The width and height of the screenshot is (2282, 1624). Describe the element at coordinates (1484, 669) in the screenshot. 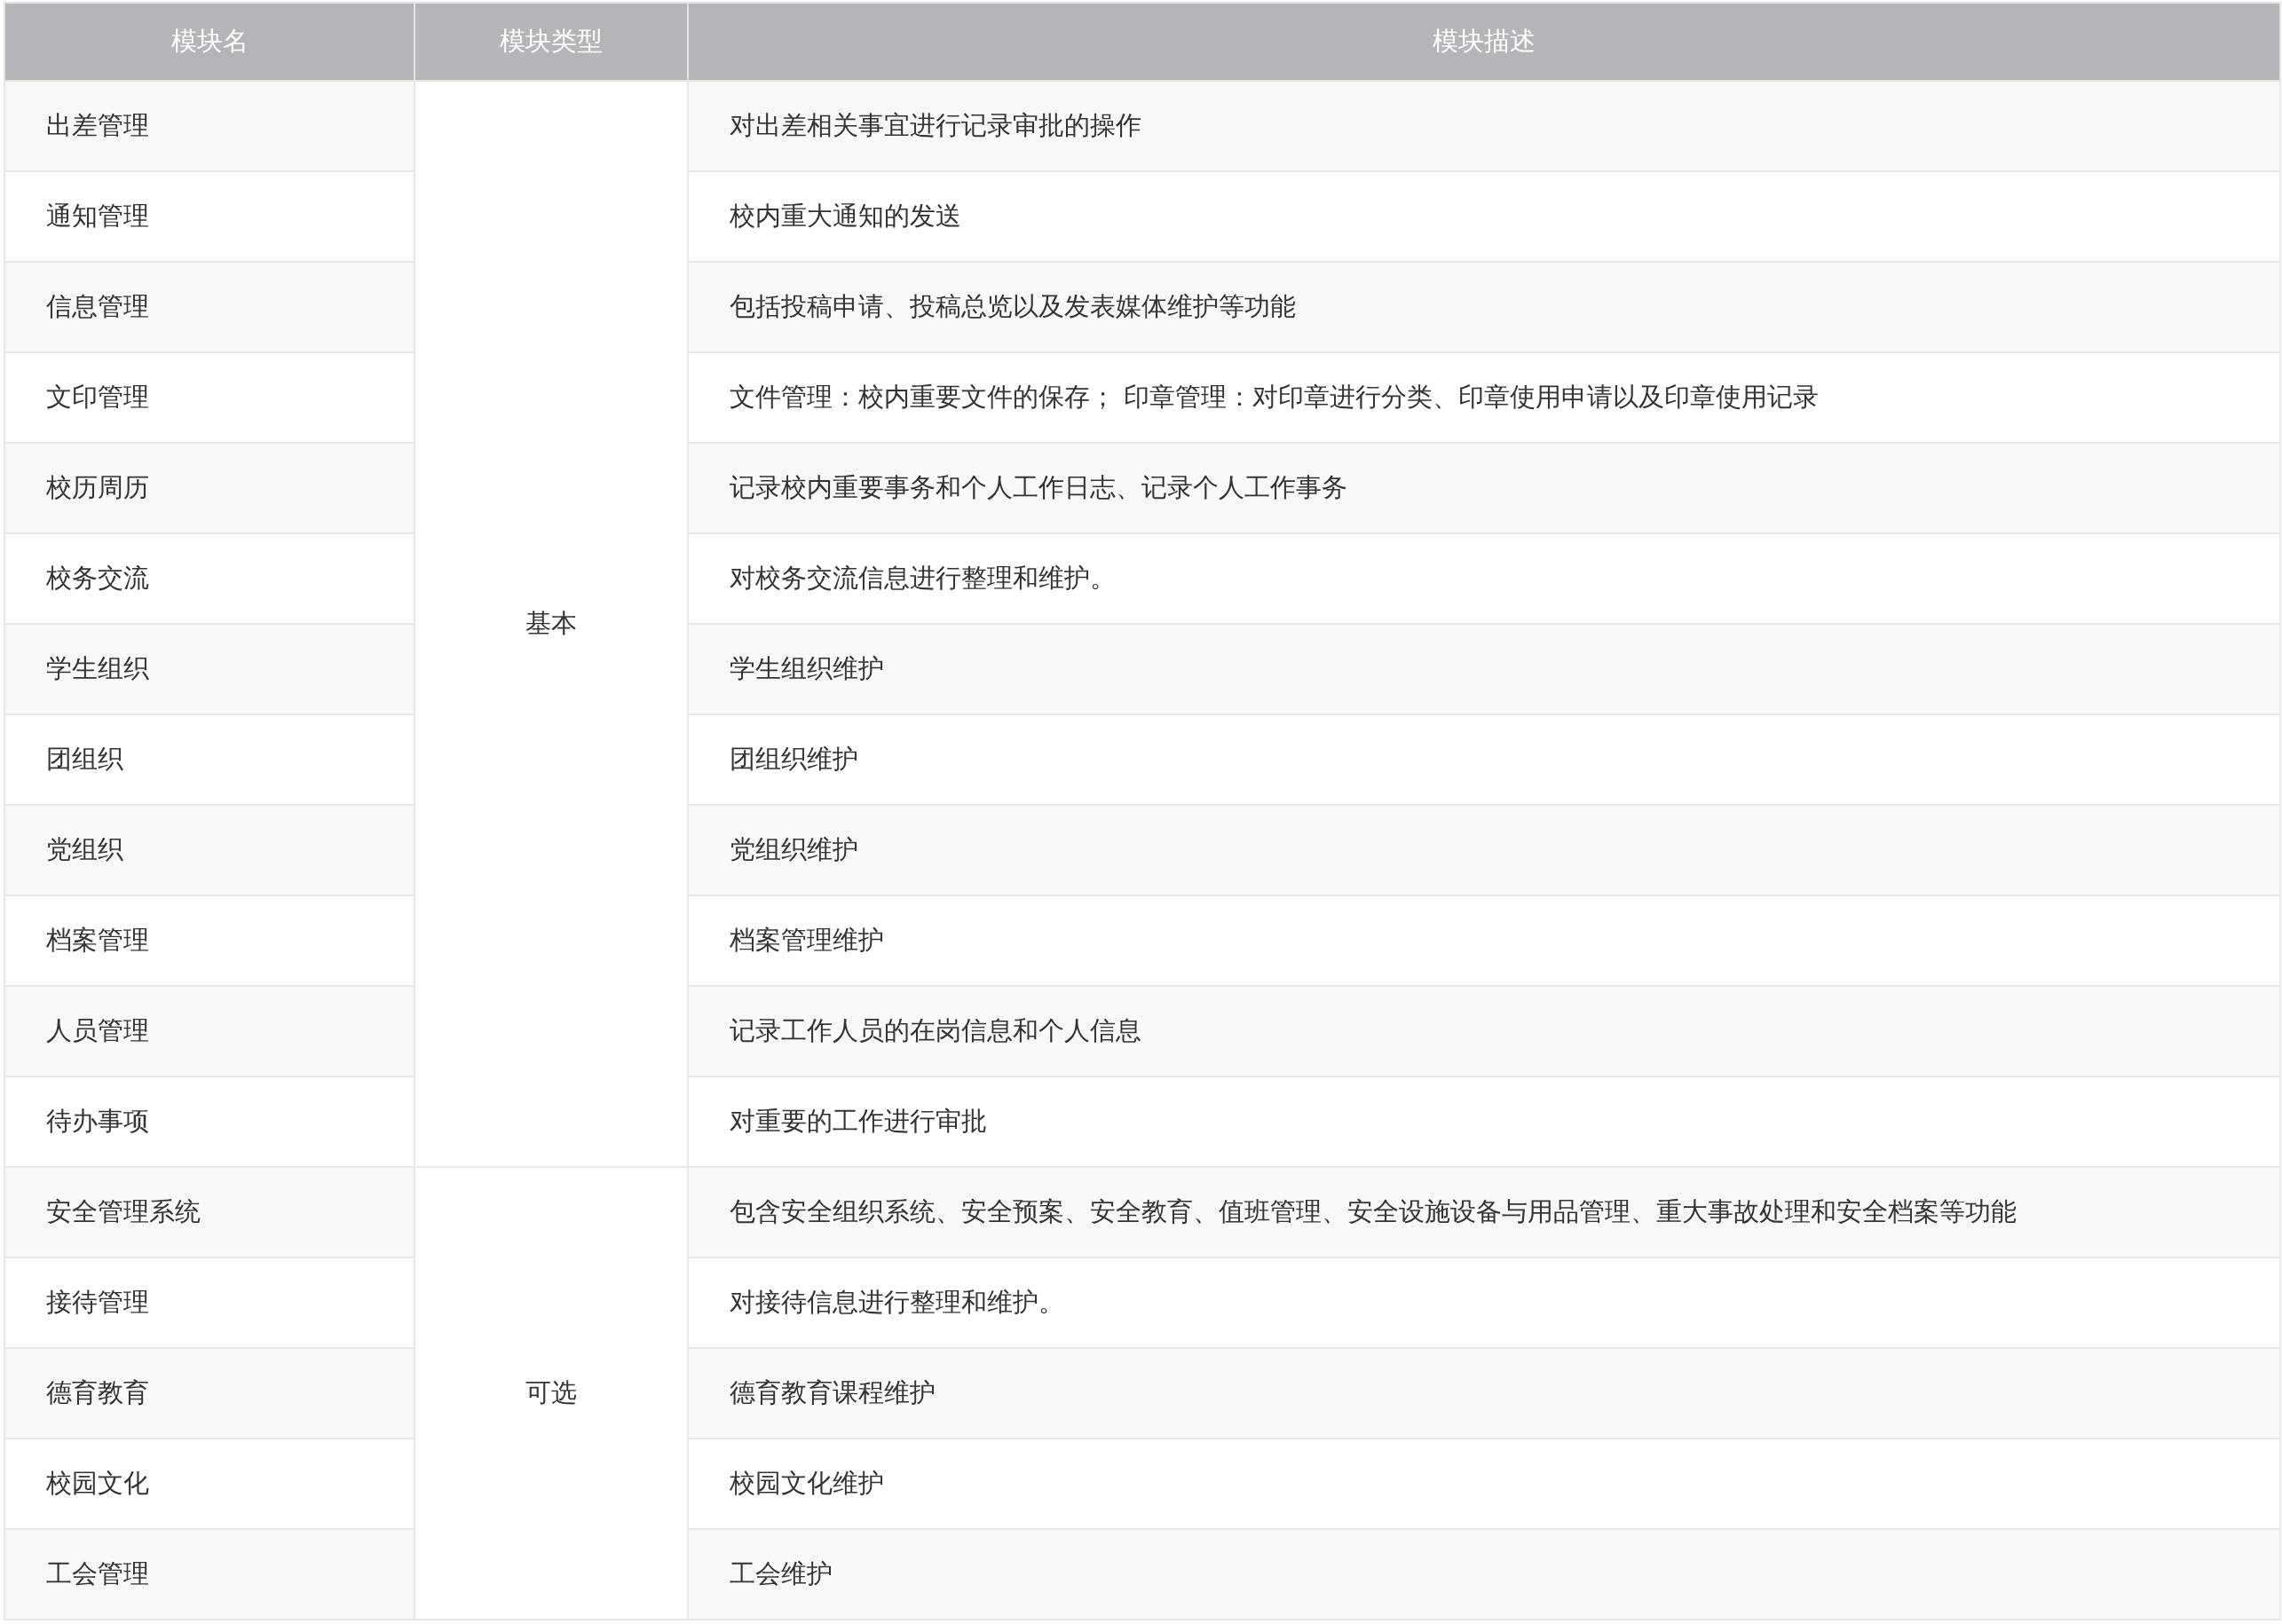

I see `table-cell: 学生组织维护` at that location.